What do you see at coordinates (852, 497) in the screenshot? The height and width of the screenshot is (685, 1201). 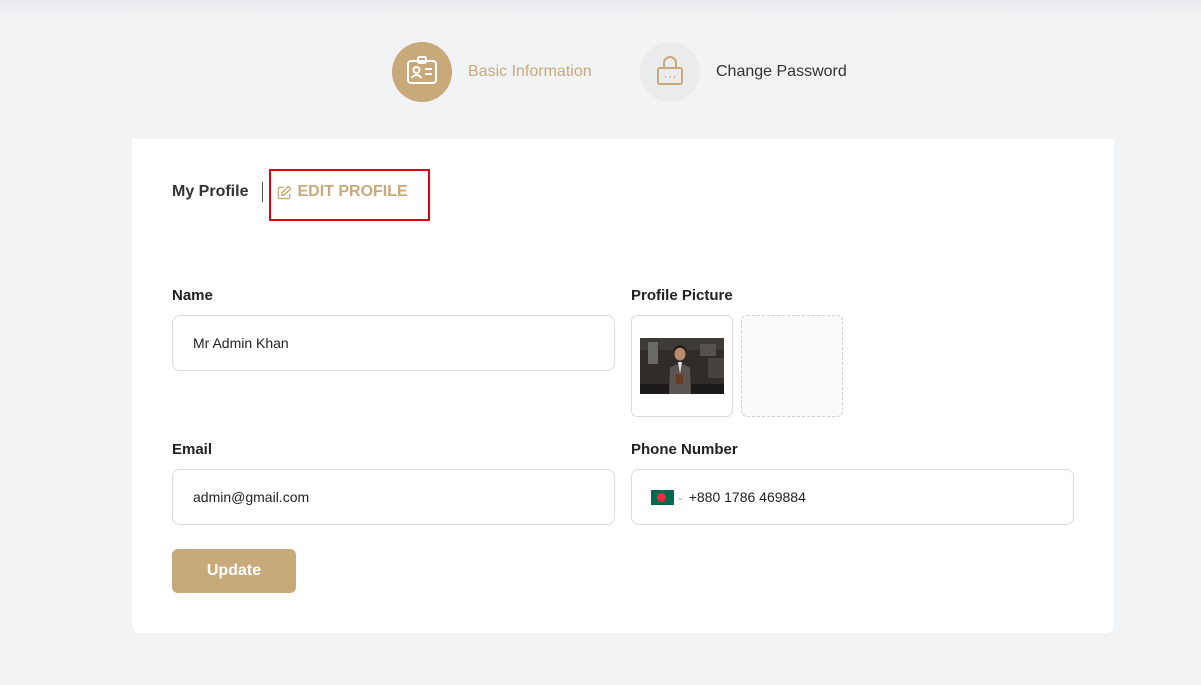 I see `phone-number-field: ⌄ +880 1786 469884` at bounding box center [852, 497].